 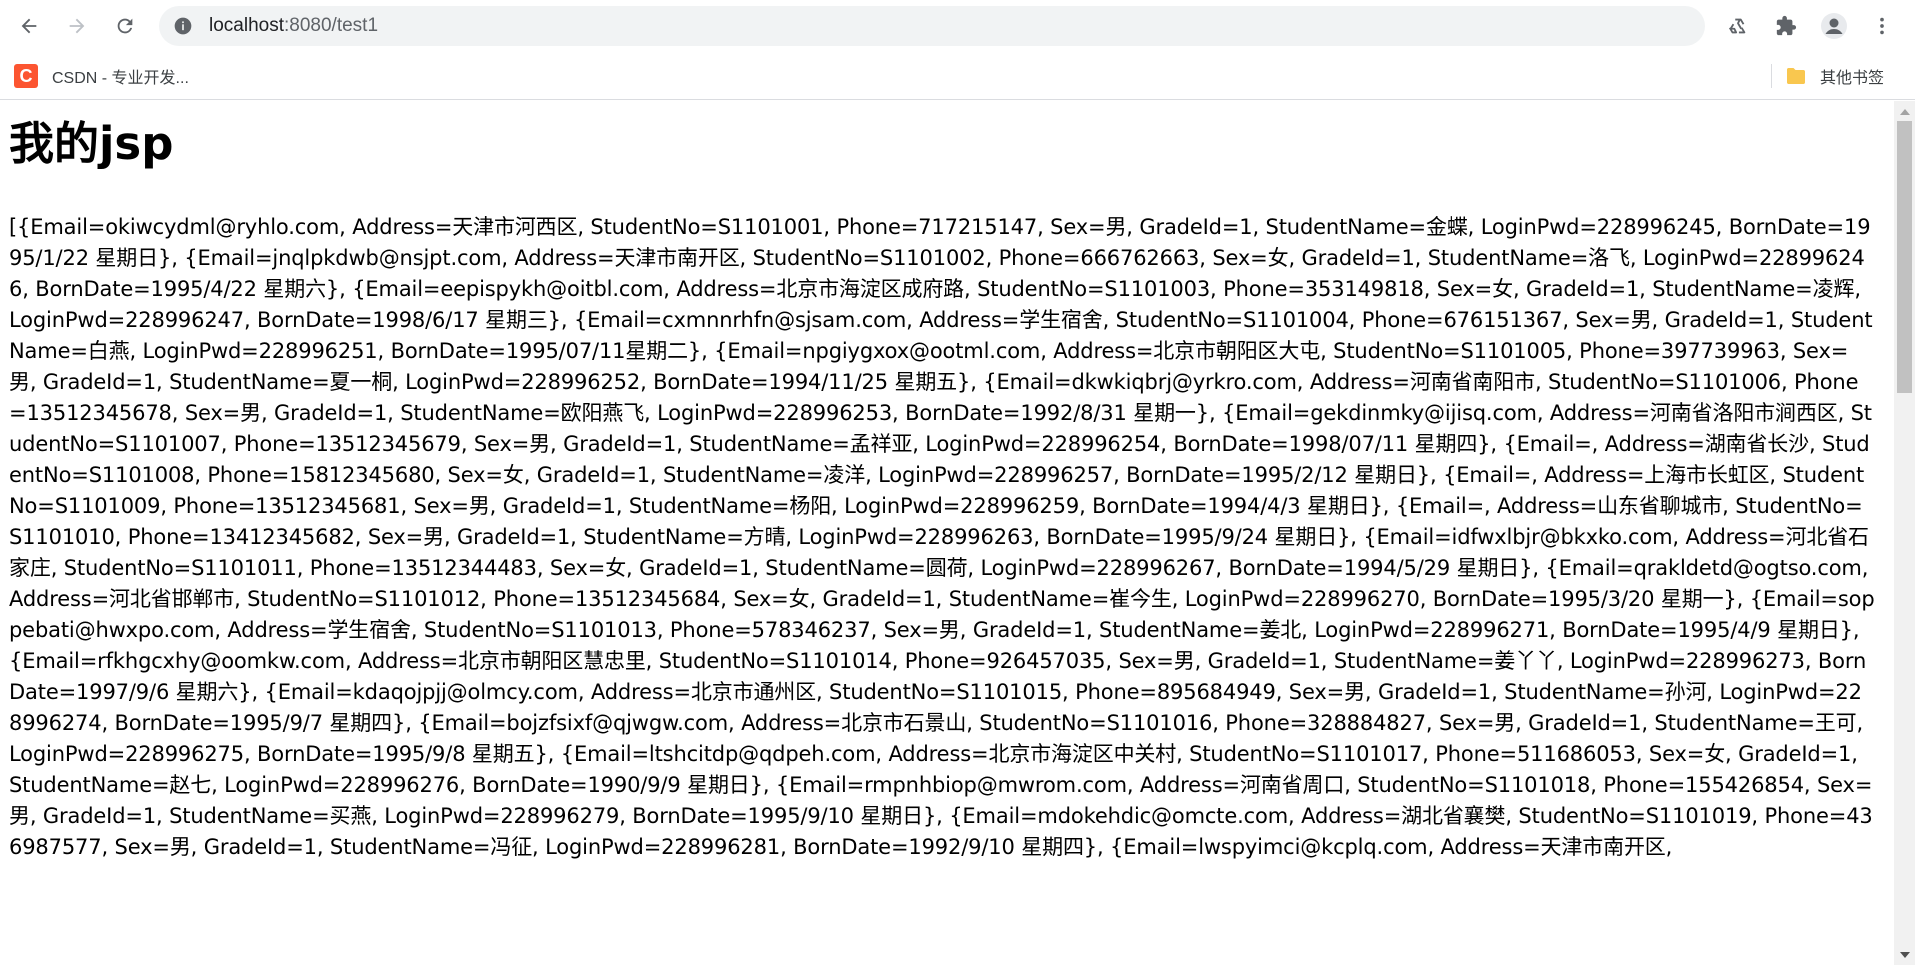 I want to click on forward-button, so click(x=77, y=26).